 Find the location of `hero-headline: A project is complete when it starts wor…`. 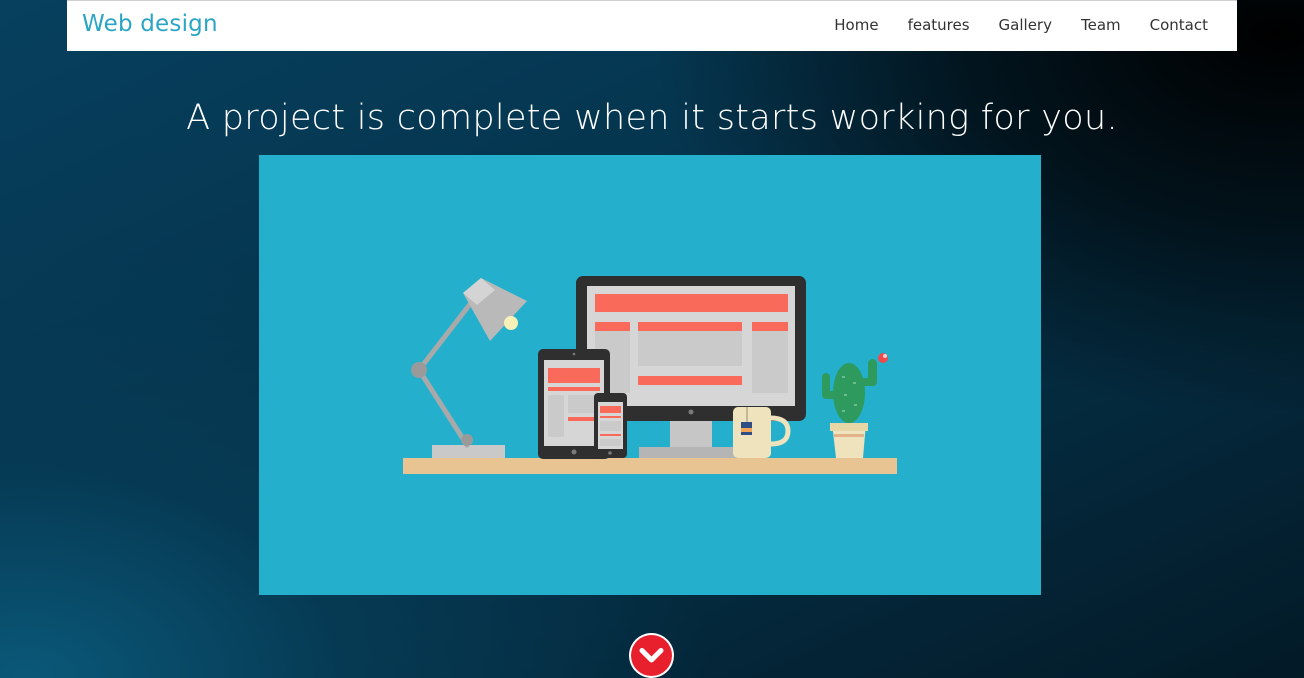

hero-headline: A project is complete when it starts wor… is located at coordinates (652, 118).